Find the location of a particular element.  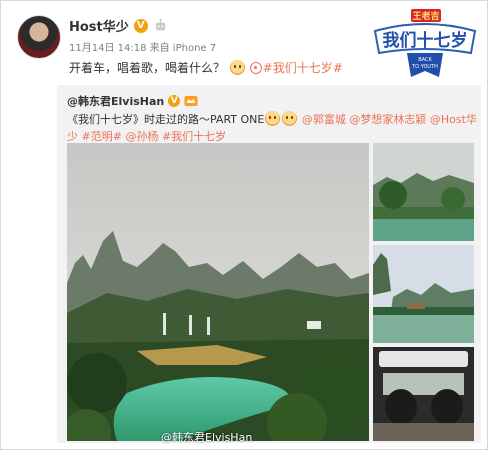

mention-link: @梦想家林志颖 is located at coordinates (387, 119).